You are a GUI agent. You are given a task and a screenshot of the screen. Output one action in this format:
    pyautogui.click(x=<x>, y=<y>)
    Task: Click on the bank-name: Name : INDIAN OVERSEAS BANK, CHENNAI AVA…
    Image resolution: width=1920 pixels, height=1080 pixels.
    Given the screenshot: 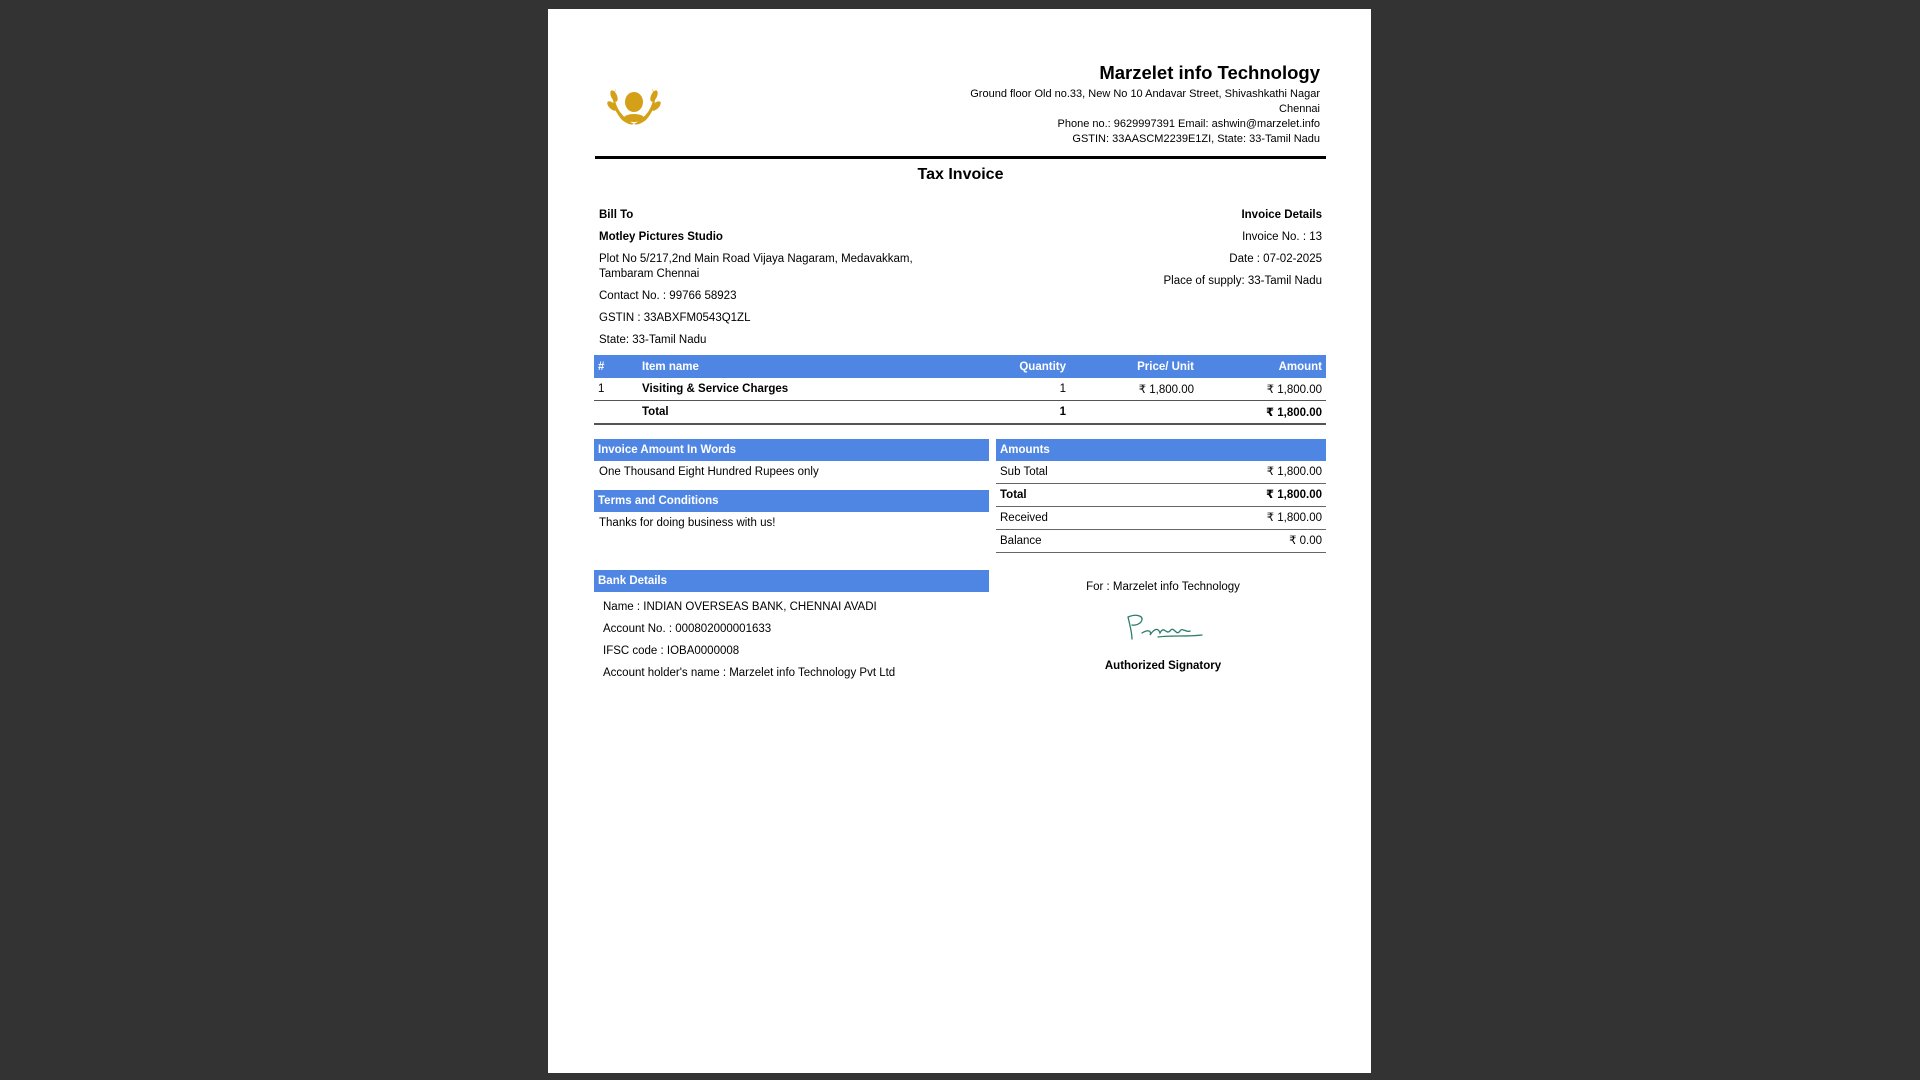 What is the action you would take?
    pyautogui.click(x=740, y=607)
    